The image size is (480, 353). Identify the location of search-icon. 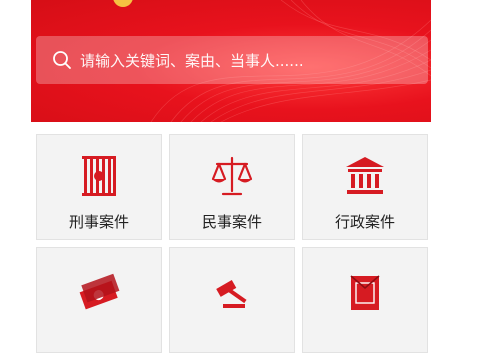
(62, 60).